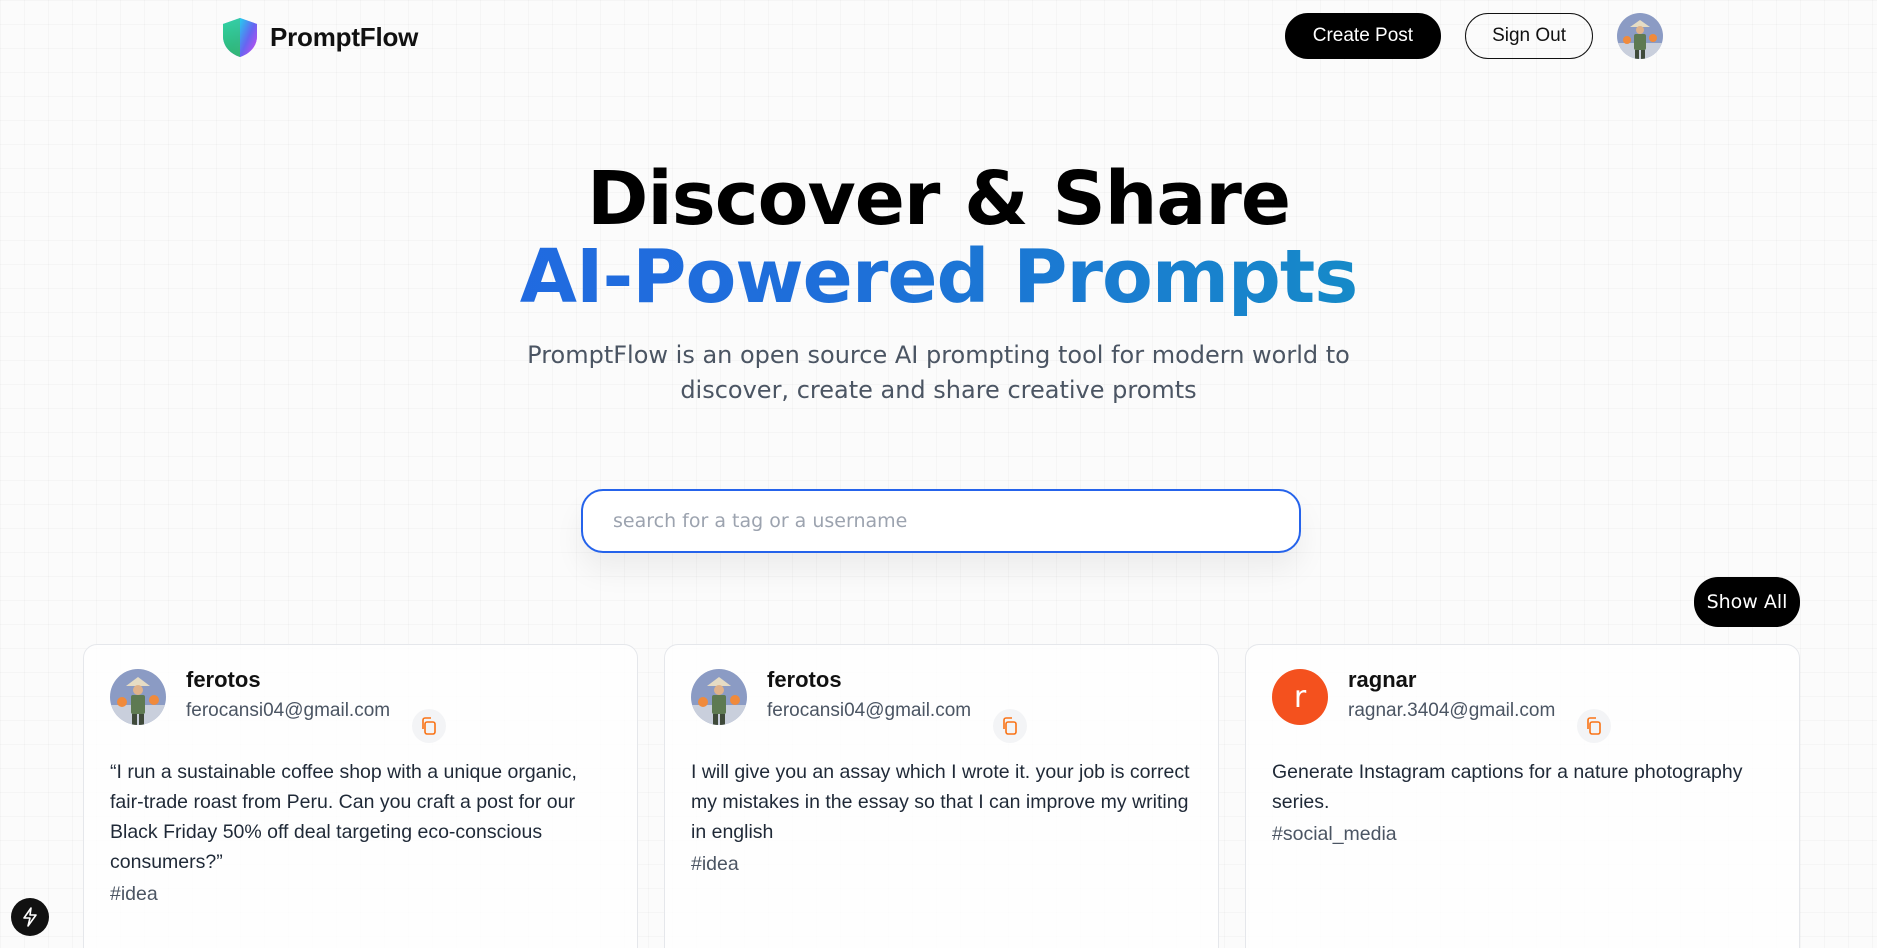 The height and width of the screenshot is (948, 1877). Describe the element at coordinates (1529, 36) in the screenshot. I see `sign-out-button: Sign Out` at that location.